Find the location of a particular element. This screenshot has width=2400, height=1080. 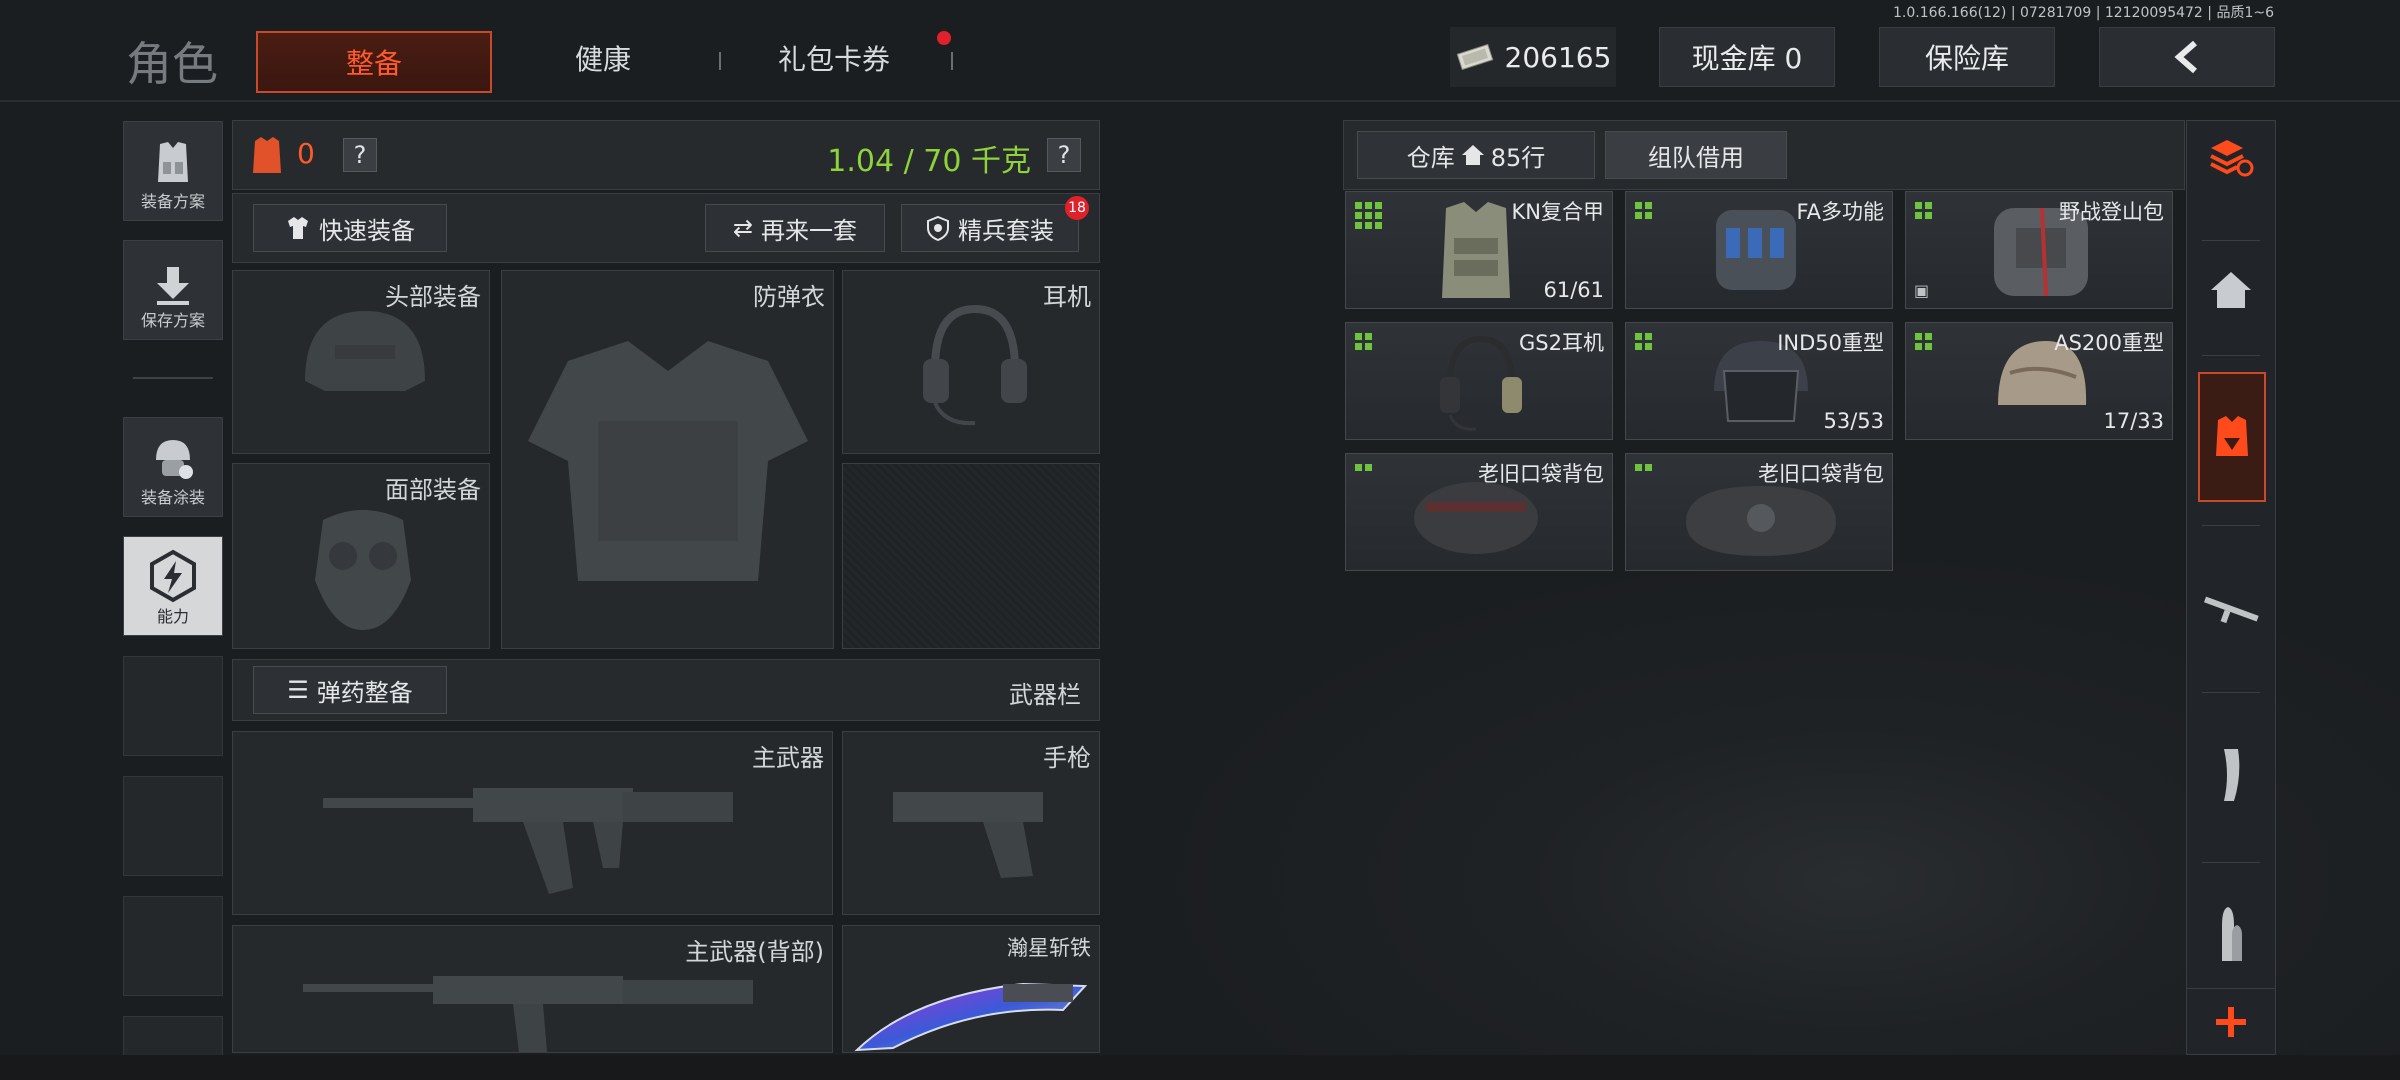

bullet-icon is located at coordinates (2232, 934).